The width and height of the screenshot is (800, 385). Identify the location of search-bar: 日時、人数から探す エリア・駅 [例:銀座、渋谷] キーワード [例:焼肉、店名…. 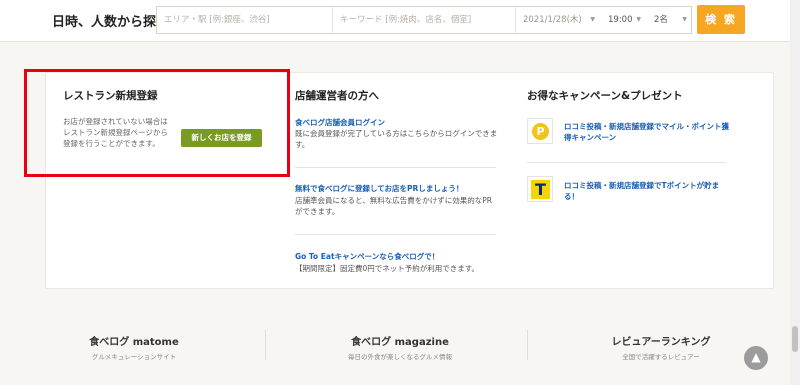
(395, 21).